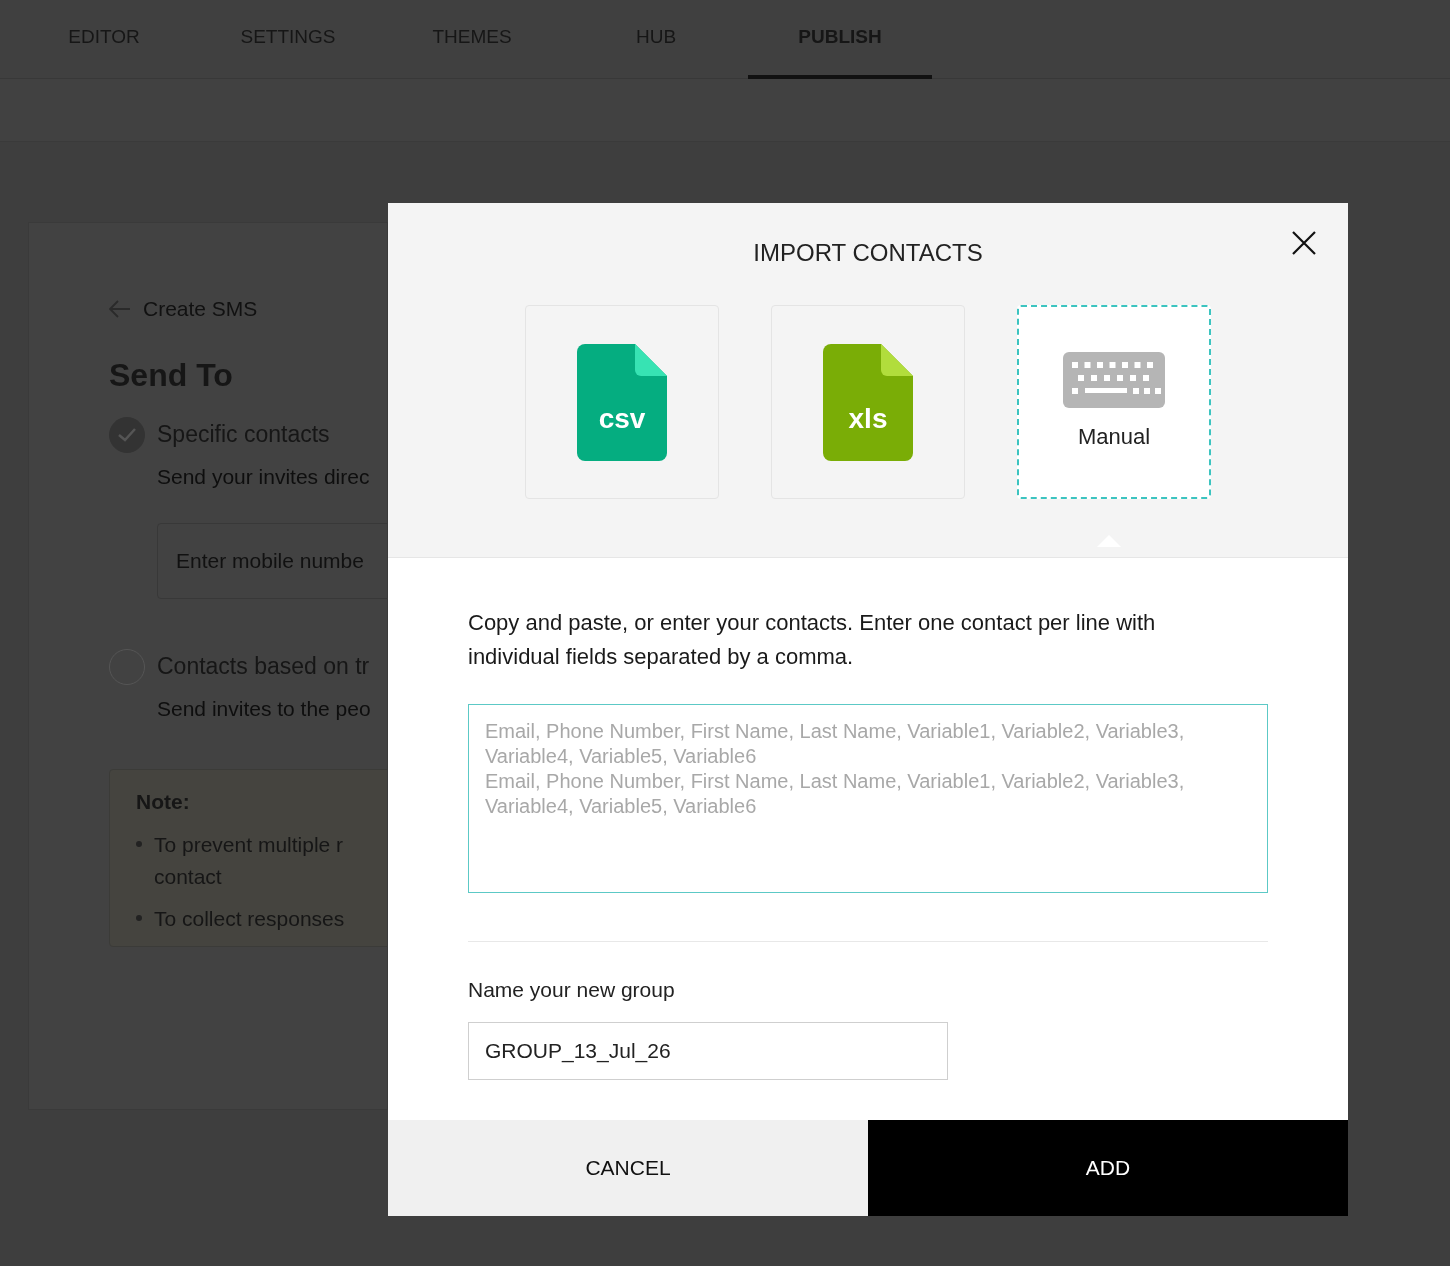 This screenshot has height=1266, width=1450. I want to click on group-name-input: GROUP_13_Jul_26, so click(708, 1050).